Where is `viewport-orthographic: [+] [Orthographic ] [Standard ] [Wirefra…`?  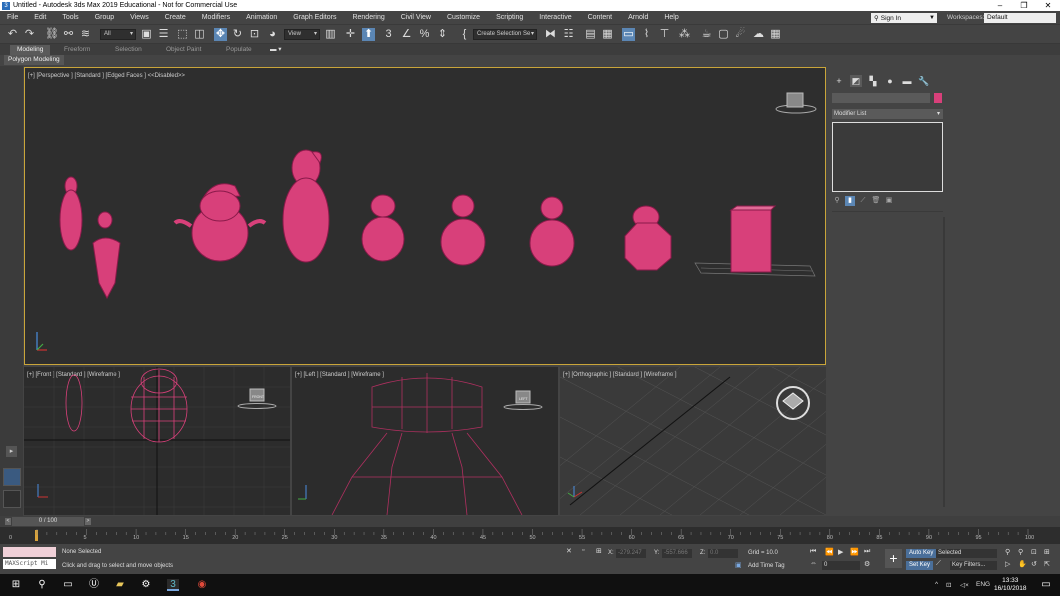 viewport-orthographic: [+] [Orthographic ] [Standard ] [Wirefra… is located at coordinates (693, 441).